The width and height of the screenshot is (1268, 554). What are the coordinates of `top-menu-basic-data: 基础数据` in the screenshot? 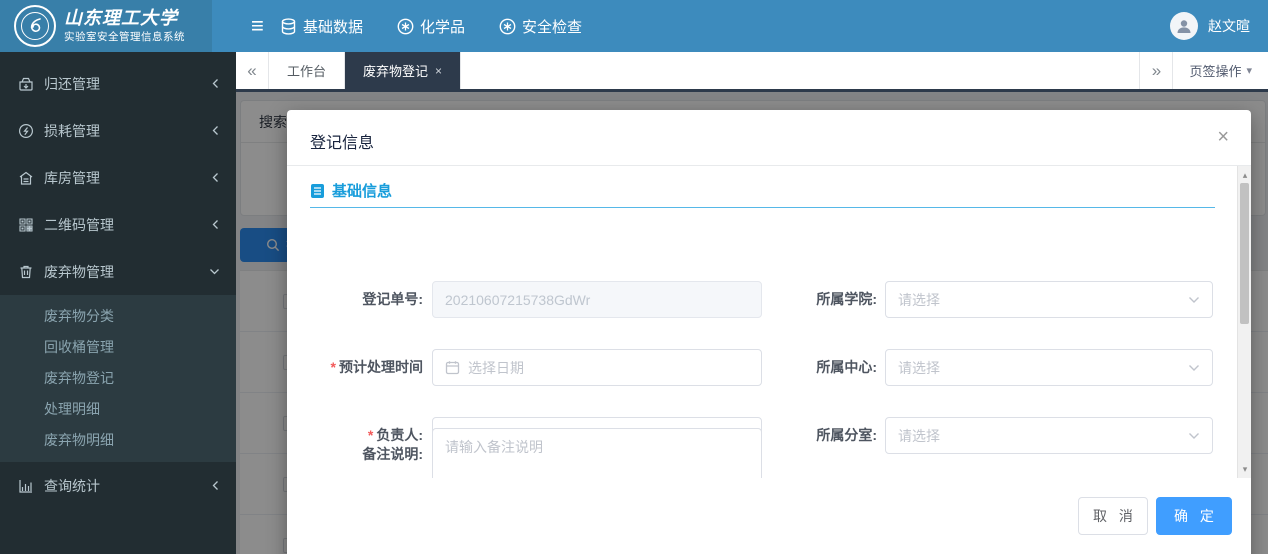 It's located at (321, 26).